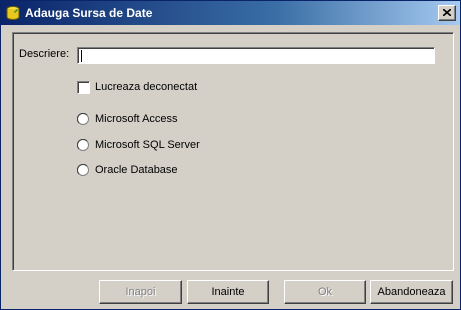 The width and height of the screenshot is (461, 310). I want to click on radio-label-oracle-database: Oracle Database, so click(136, 170).